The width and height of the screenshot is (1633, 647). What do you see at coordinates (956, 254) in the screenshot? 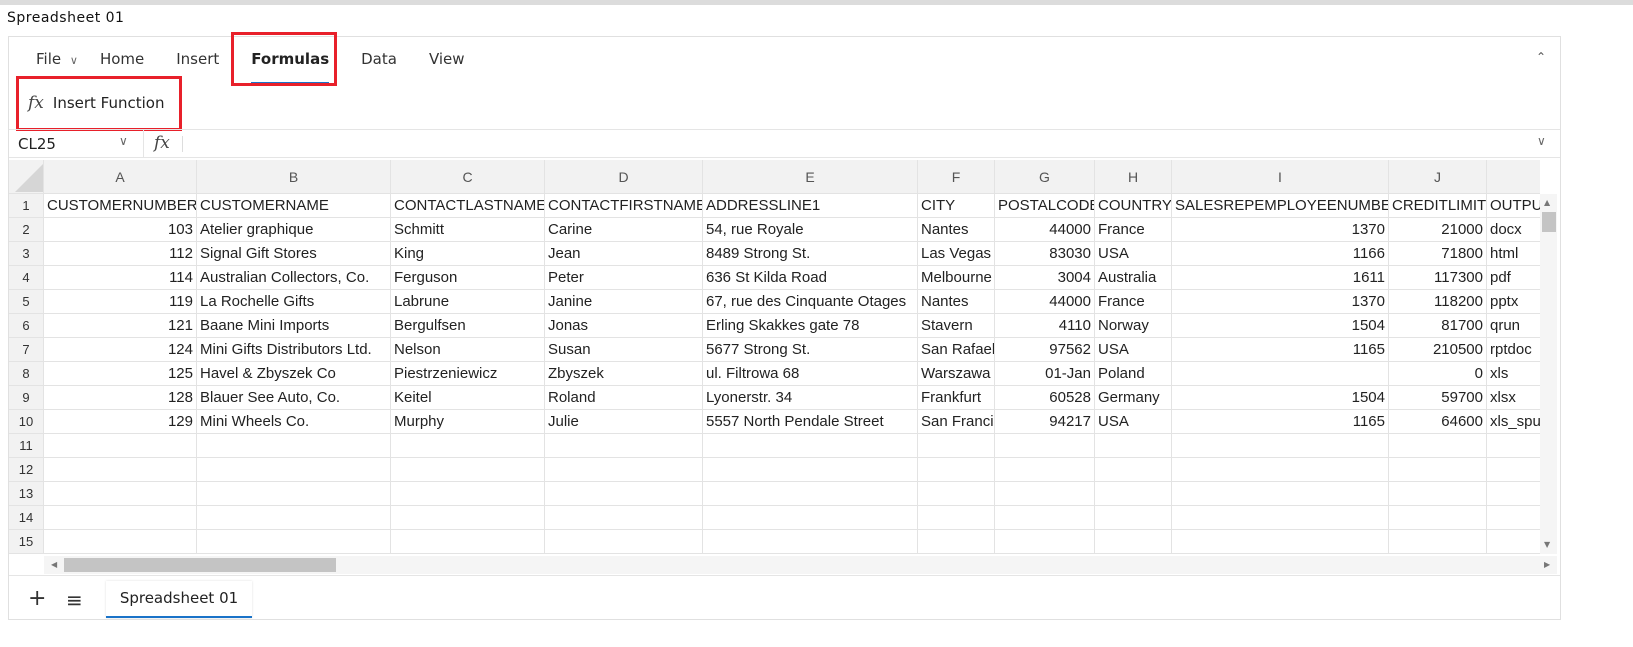
I see `cell: Las Vegas` at bounding box center [956, 254].